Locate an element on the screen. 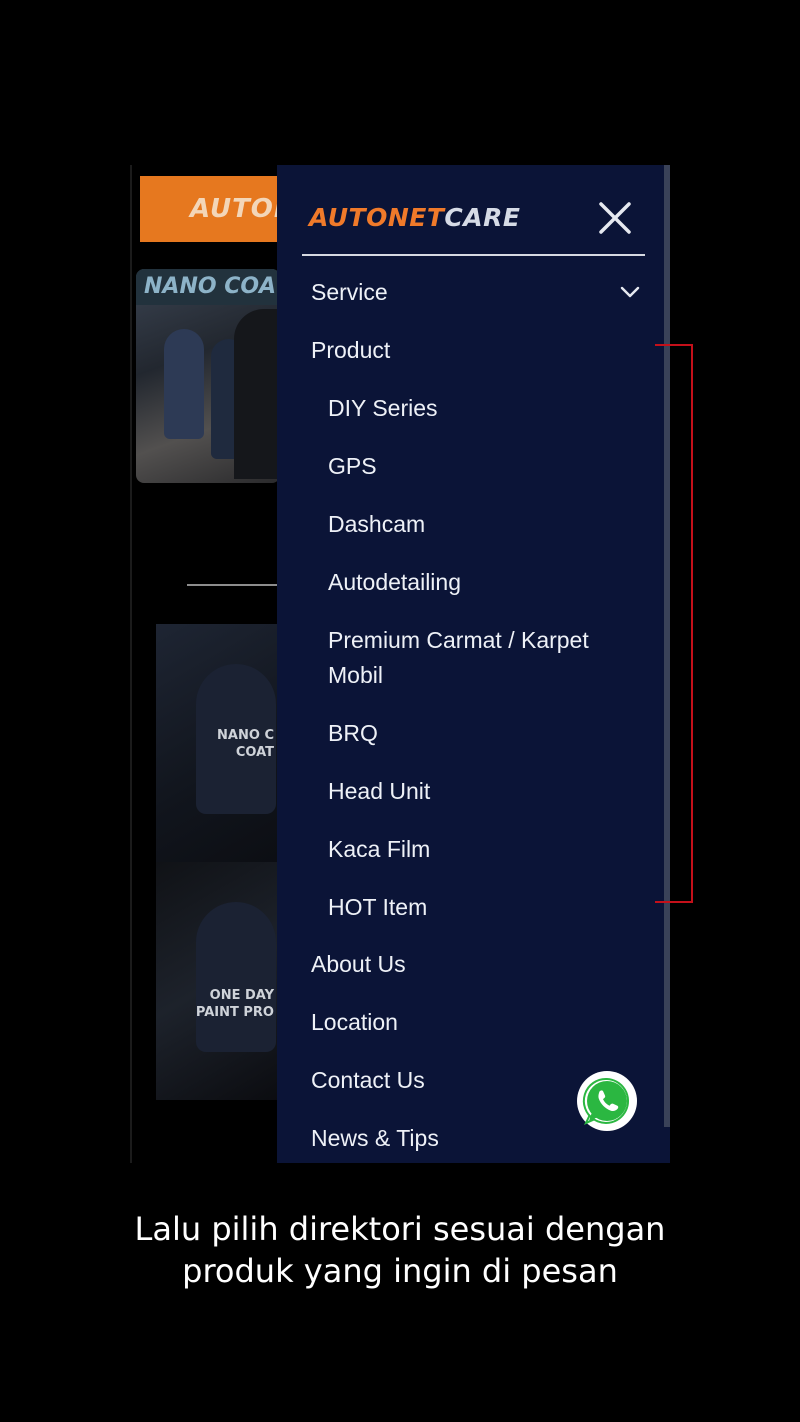 This screenshot has width=800, height=1422. service-card-nano-coating: NANO C COAT is located at coordinates (218, 743).